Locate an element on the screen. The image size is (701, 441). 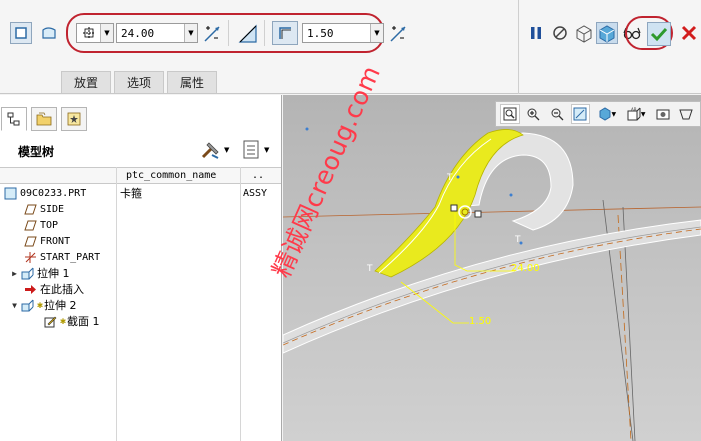
refit-zoom-icon is located at coordinates (510, 114).